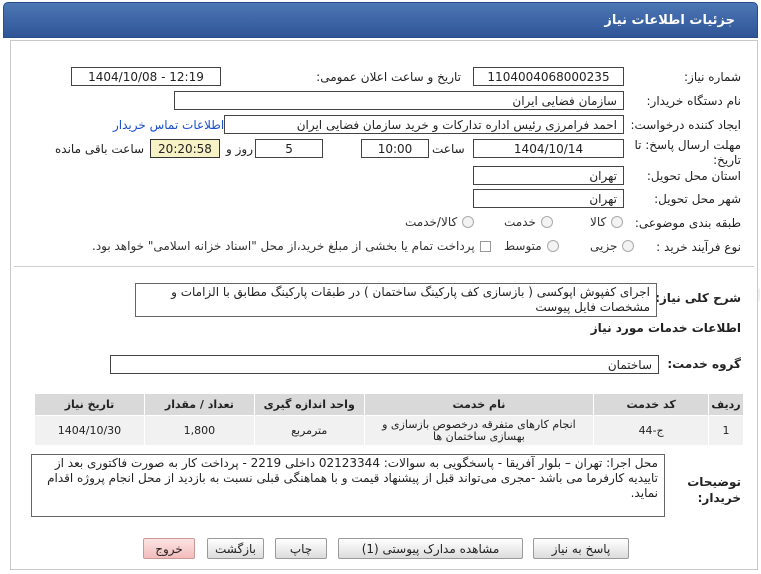 This screenshot has width=761, height=574. Describe the element at coordinates (199, 404) in the screenshot. I see `col-header-qty: تعداد / مقدار` at that location.